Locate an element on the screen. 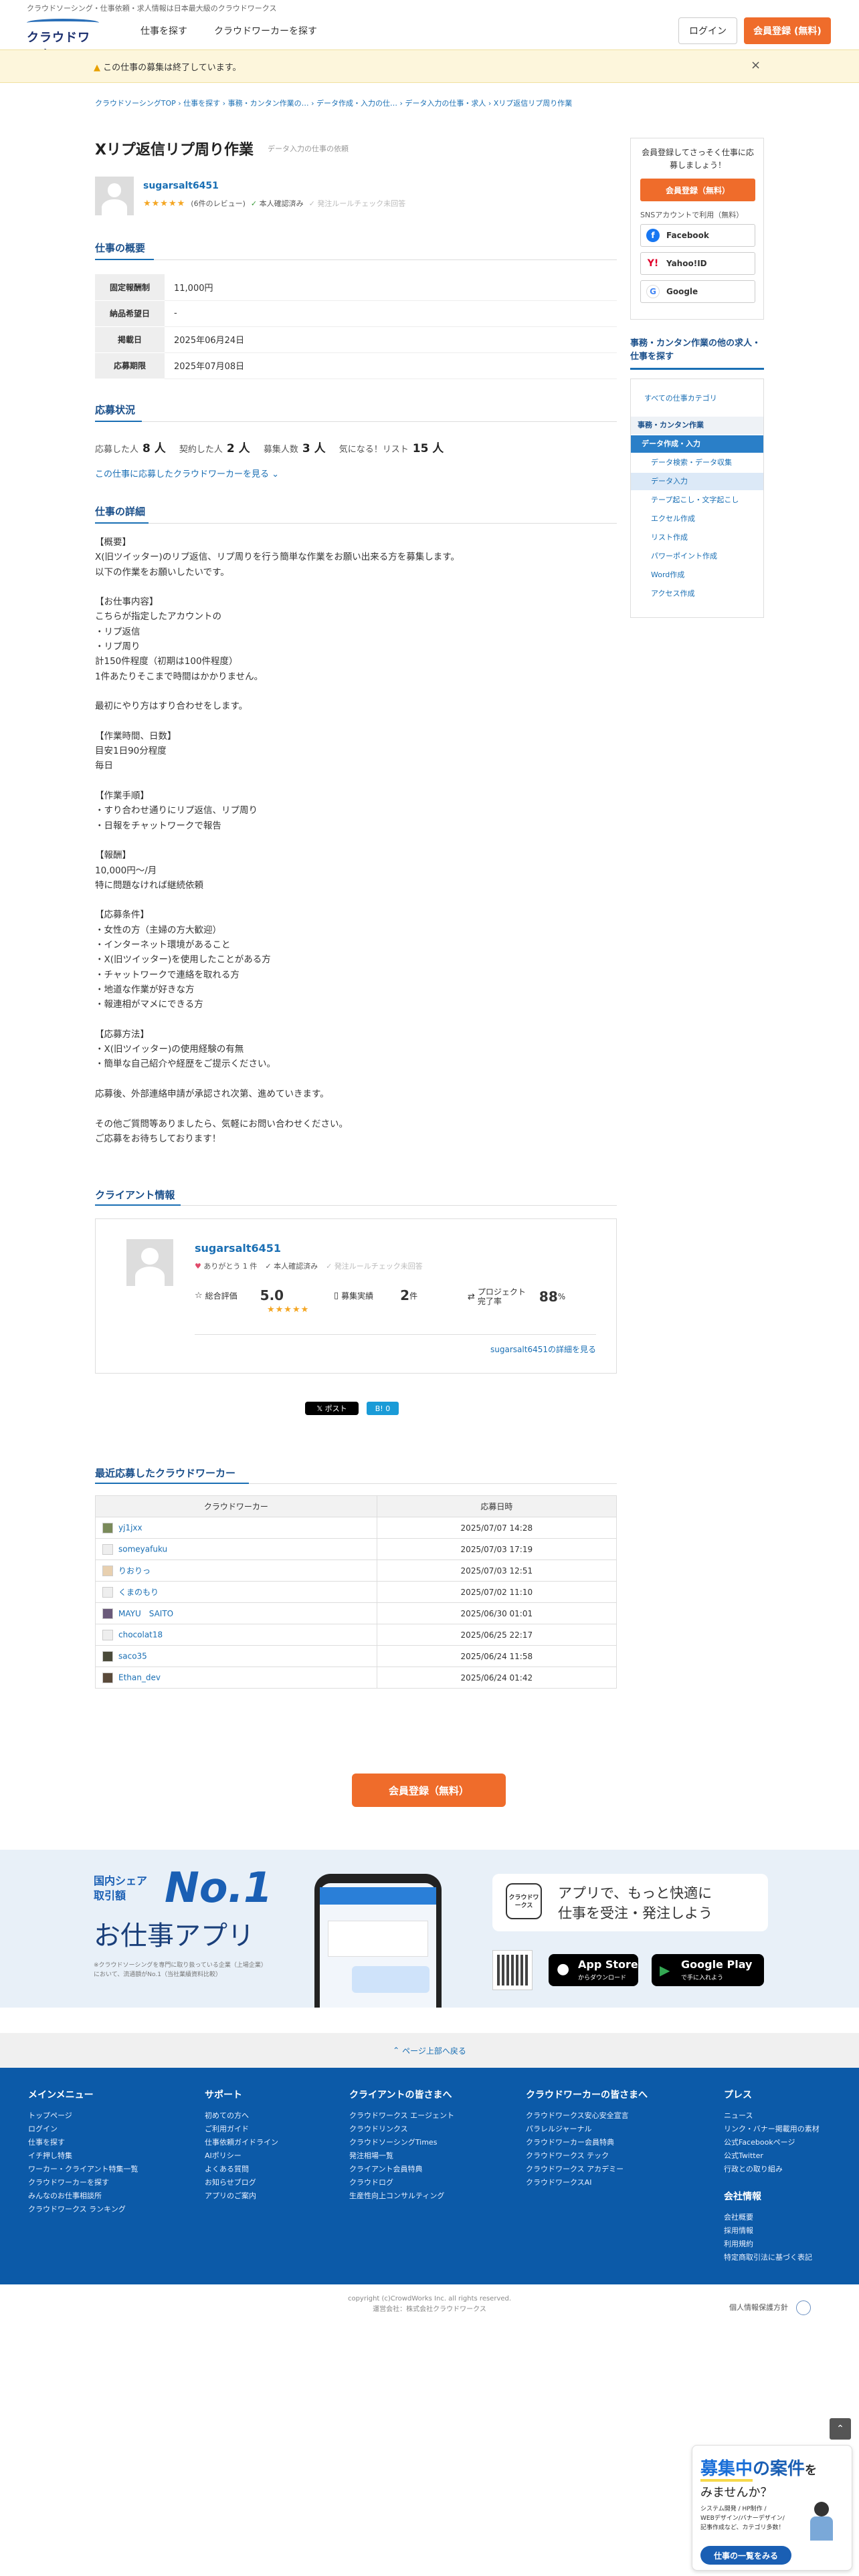 The width and height of the screenshot is (859, 2576). footer-link: クラウドリンクス is located at coordinates (401, 2129).